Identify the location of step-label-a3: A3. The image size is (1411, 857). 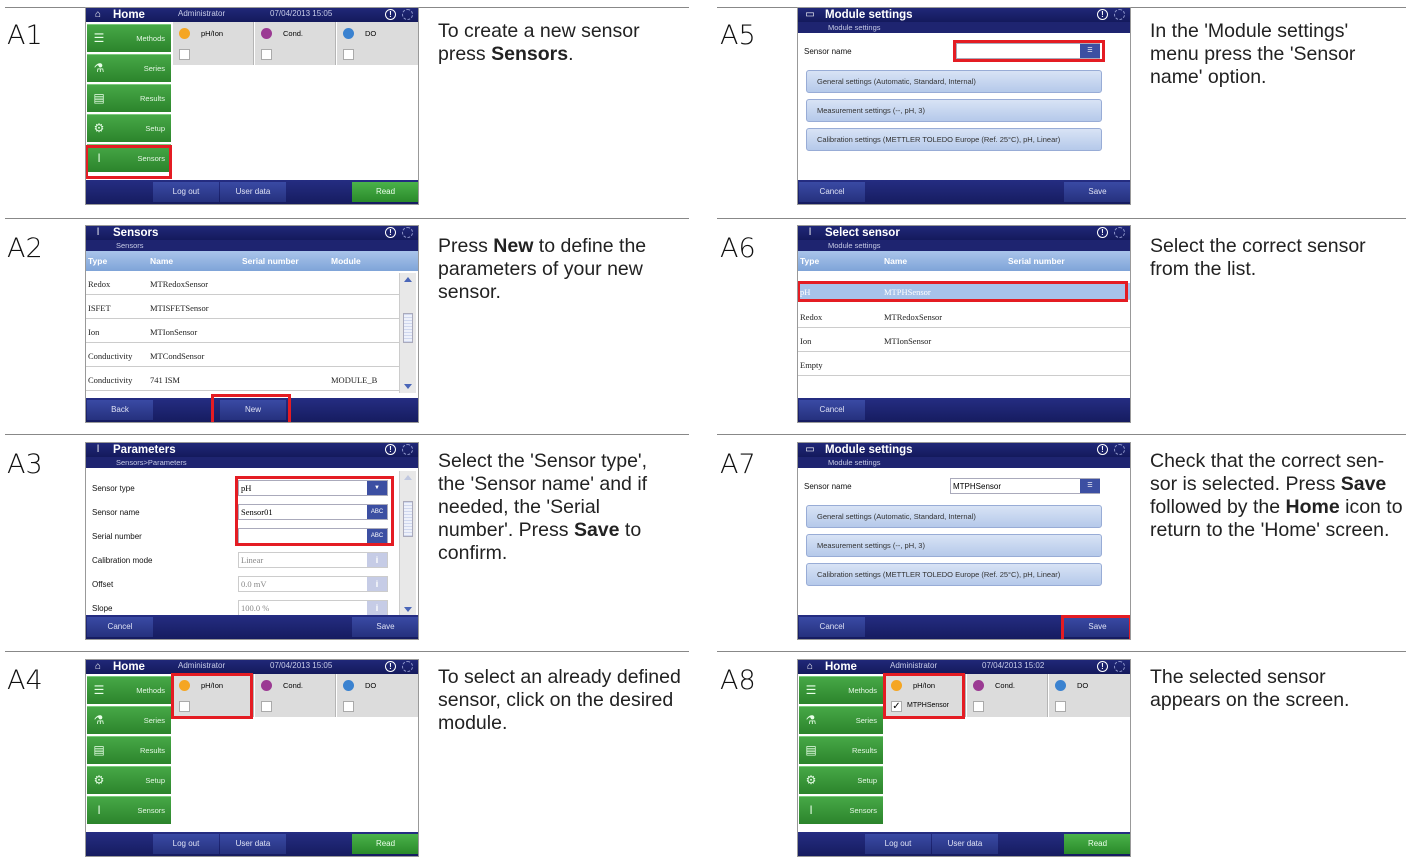
(25, 464).